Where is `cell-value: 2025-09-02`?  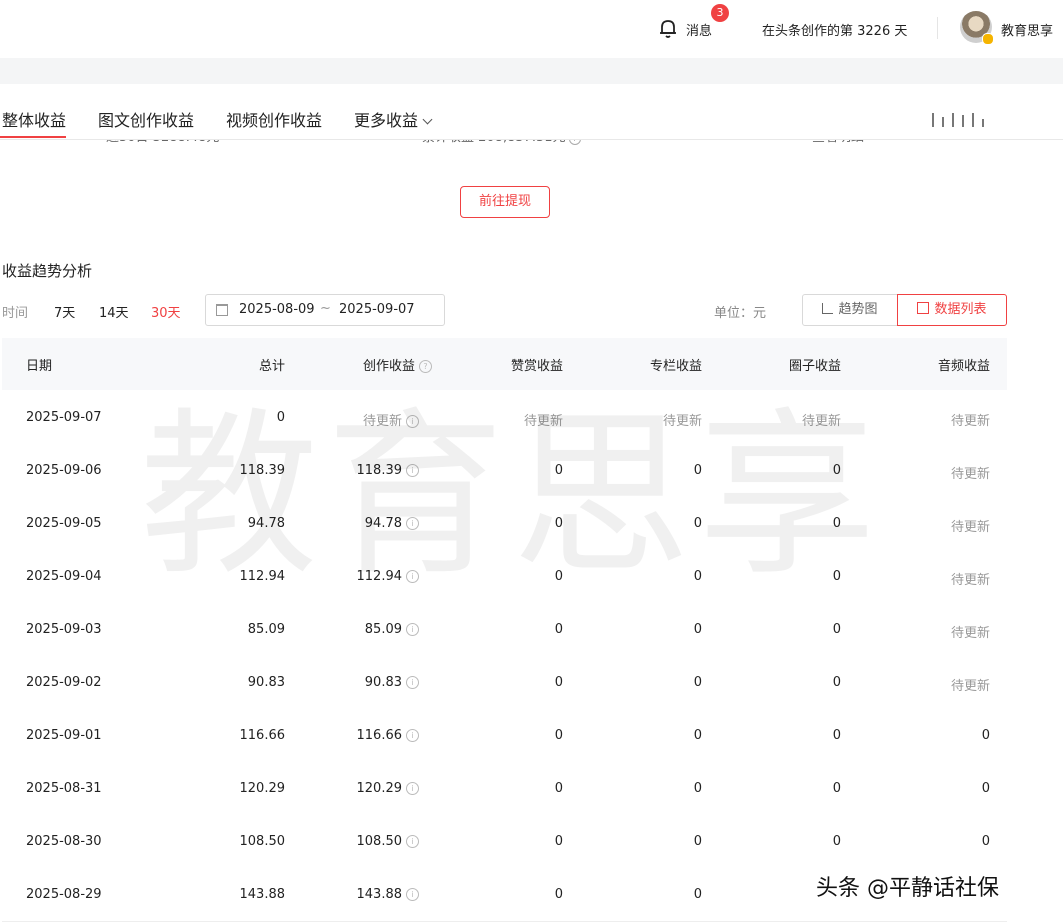 cell-value: 2025-09-02 is located at coordinates (64, 682).